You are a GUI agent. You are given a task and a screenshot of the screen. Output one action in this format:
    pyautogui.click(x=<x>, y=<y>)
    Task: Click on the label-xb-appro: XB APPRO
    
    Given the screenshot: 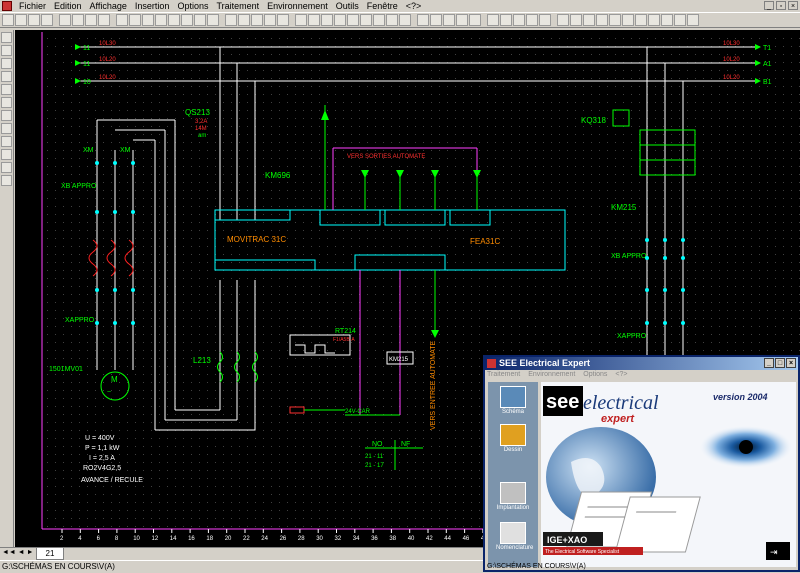 What is the action you would take?
    pyautogui.click(x=79, y=186)
    